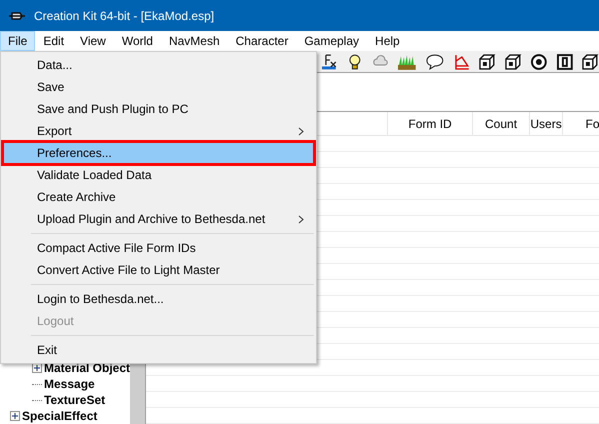  What do you see at coordinates (124, 16) in the screenshot?
I see `window-title: Creation Kit 64-bit - [EkaMod.esp]` at bounding box center [124, 16].